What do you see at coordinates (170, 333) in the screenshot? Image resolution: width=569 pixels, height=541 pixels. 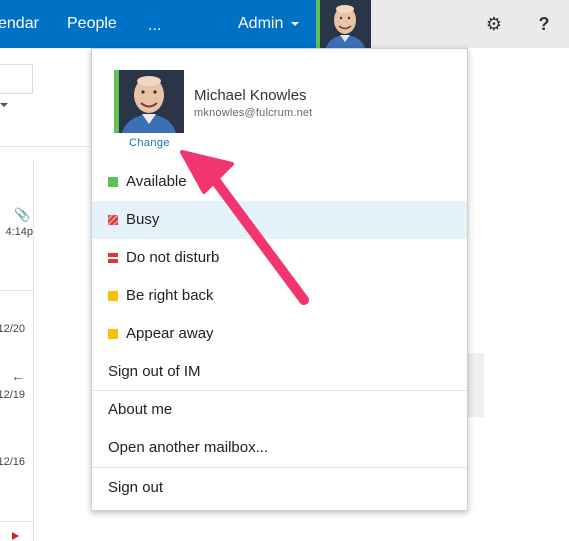 I see `status-label: Appear away` at bounding box center [170, 333].